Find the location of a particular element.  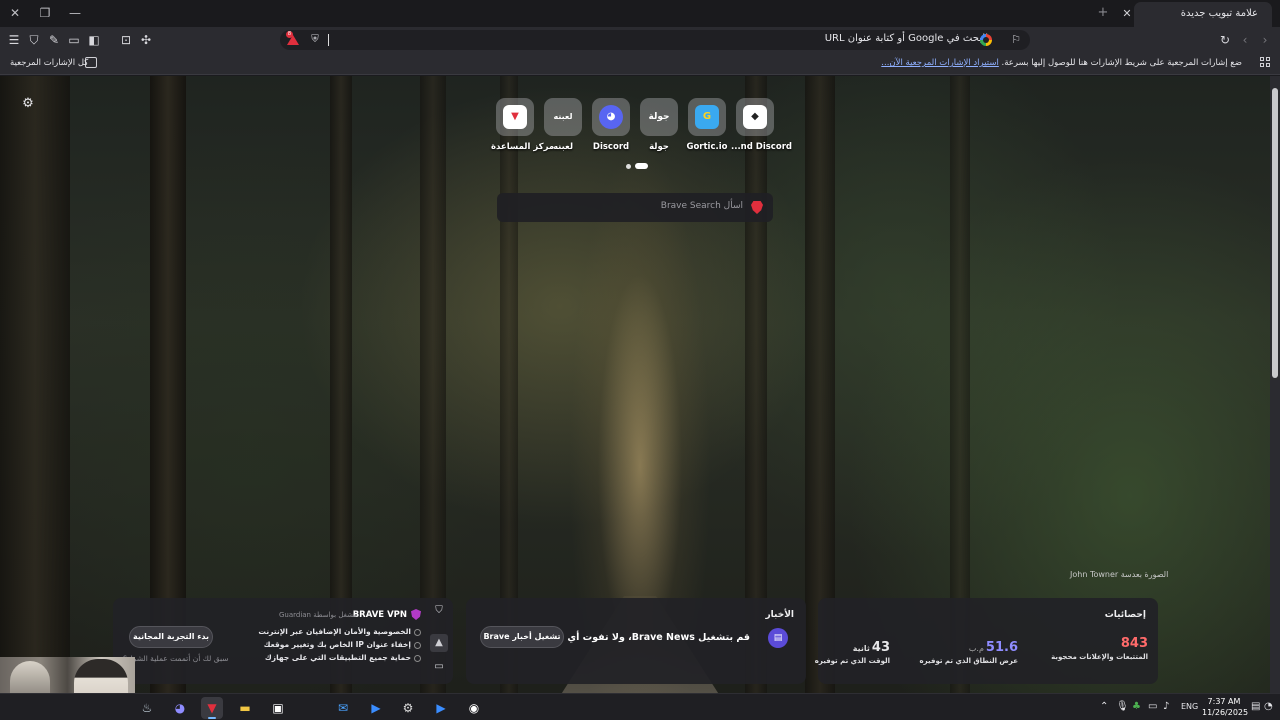

vpn-feature: حماية جميع التطبيقات التي على جهازك is located at coordinates (343, 657).